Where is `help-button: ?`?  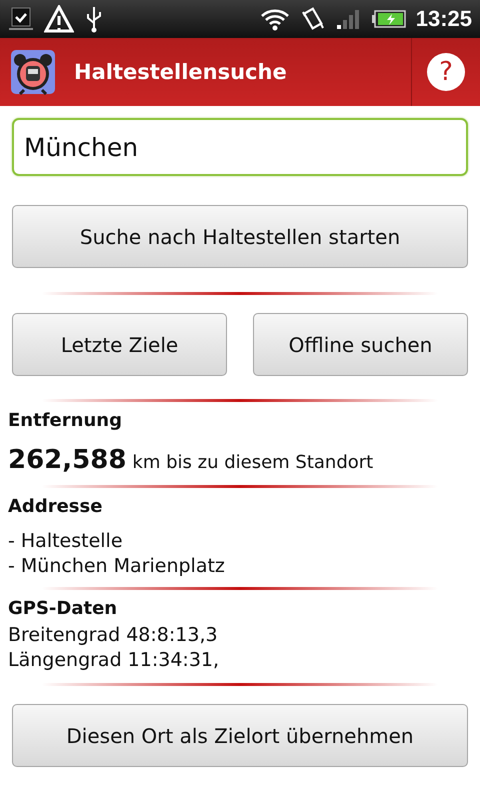 help-button: ? is located at coordinates (446, 72).